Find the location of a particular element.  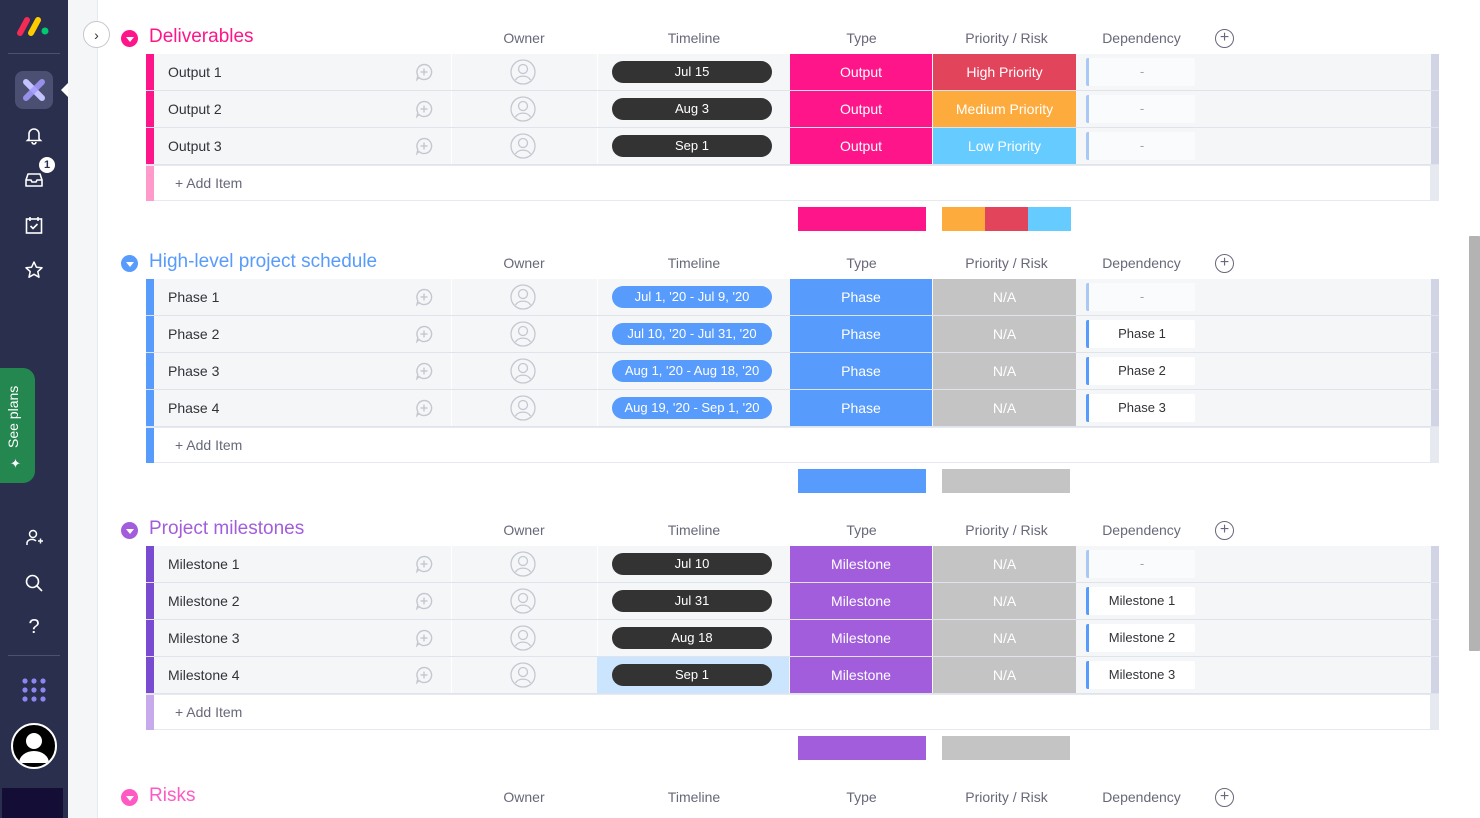

item-name: Phase 1 is located at coordinates (193, 297).